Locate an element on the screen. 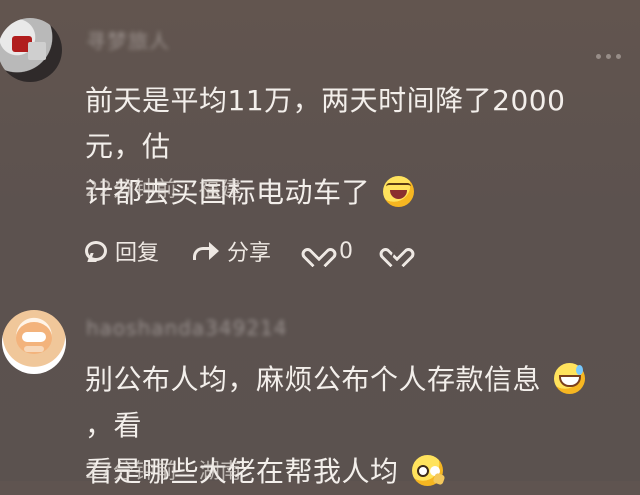 The image size is (640, 495). comment-actions: 回复 分享 0 is located at coordinates (255, 251).